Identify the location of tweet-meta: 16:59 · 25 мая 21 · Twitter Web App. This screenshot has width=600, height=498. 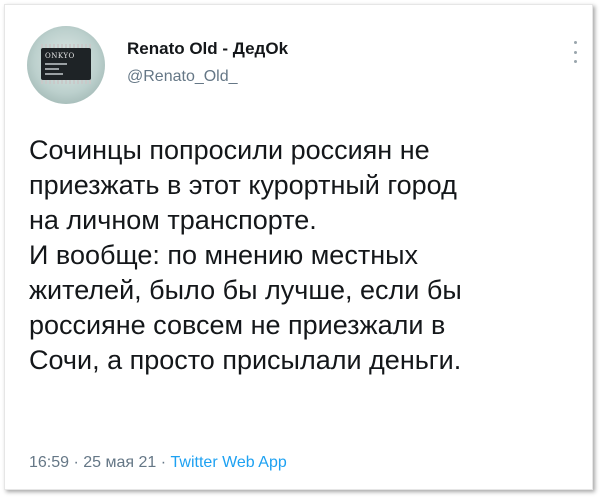
(158, 463).